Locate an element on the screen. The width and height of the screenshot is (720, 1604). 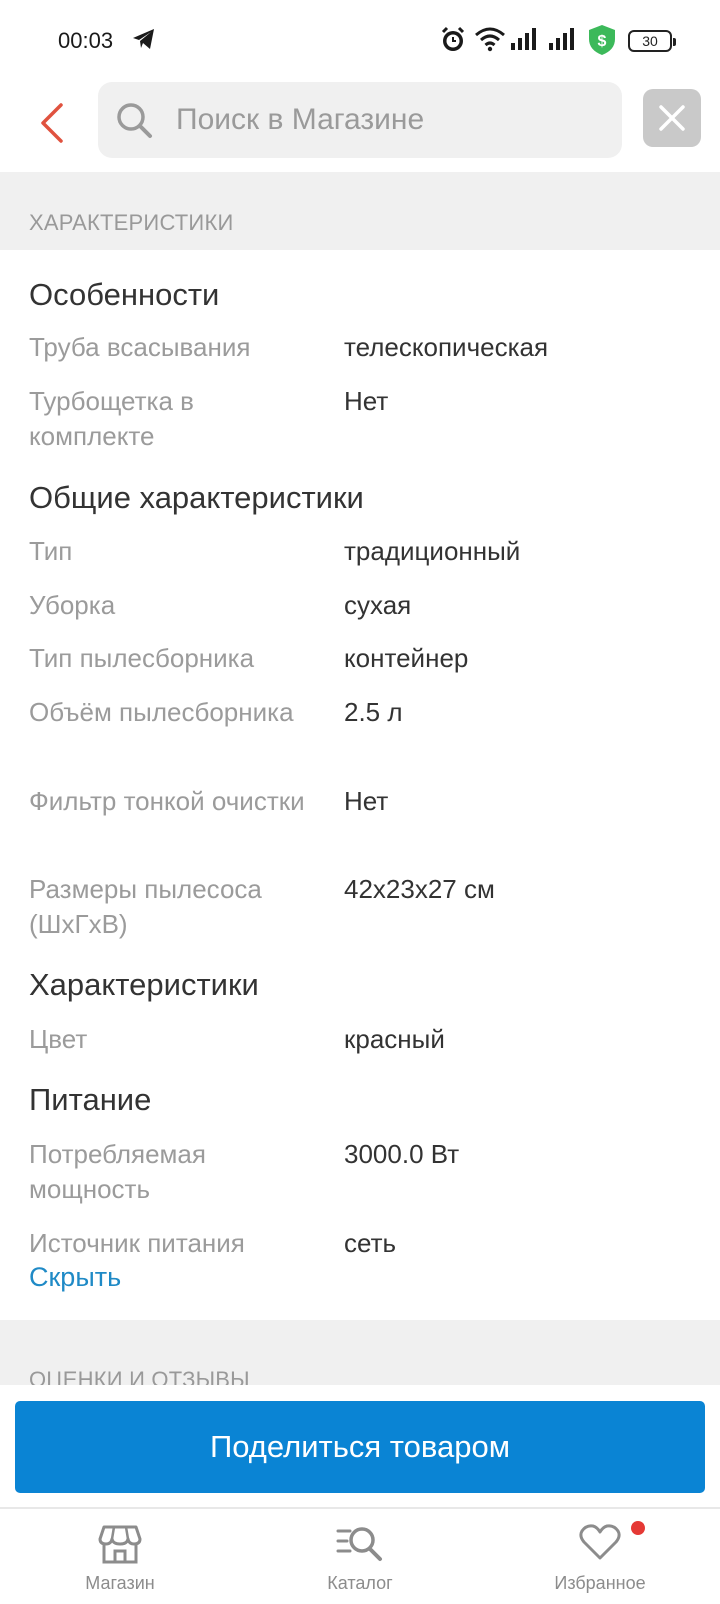
spec-value: контейнер is located at coordinates (406, 658).